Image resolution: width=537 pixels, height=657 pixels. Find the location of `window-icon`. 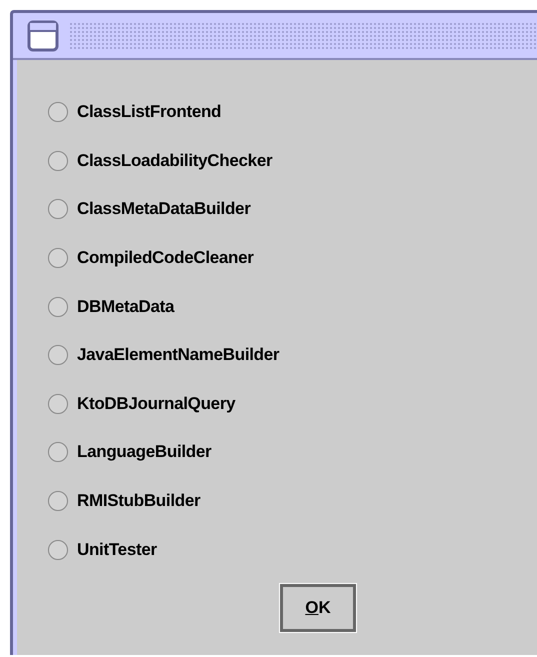

window-icon is located at coordinates (43, 36).